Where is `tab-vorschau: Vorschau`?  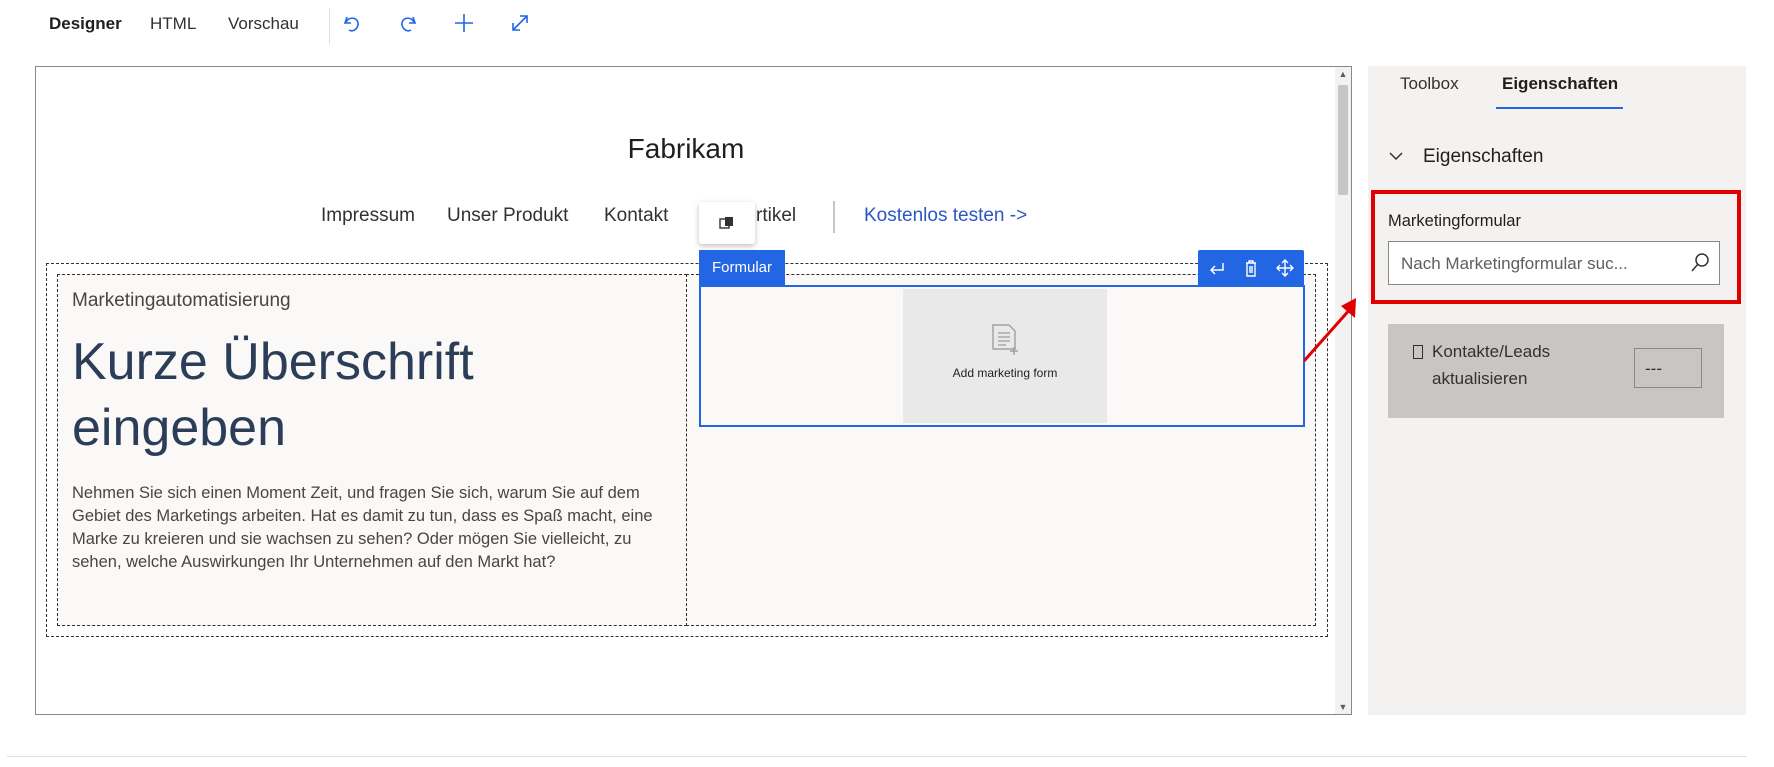 tab-vorschau: Vorschau is located at coordinates (263, 24).